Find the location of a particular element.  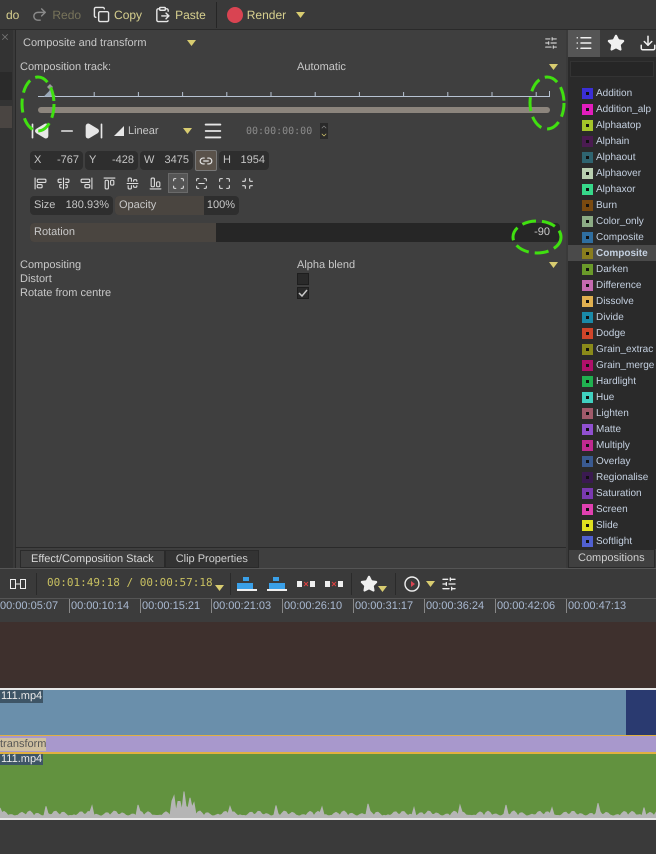

composition-item: Darken is located at coordinates (612, 269).